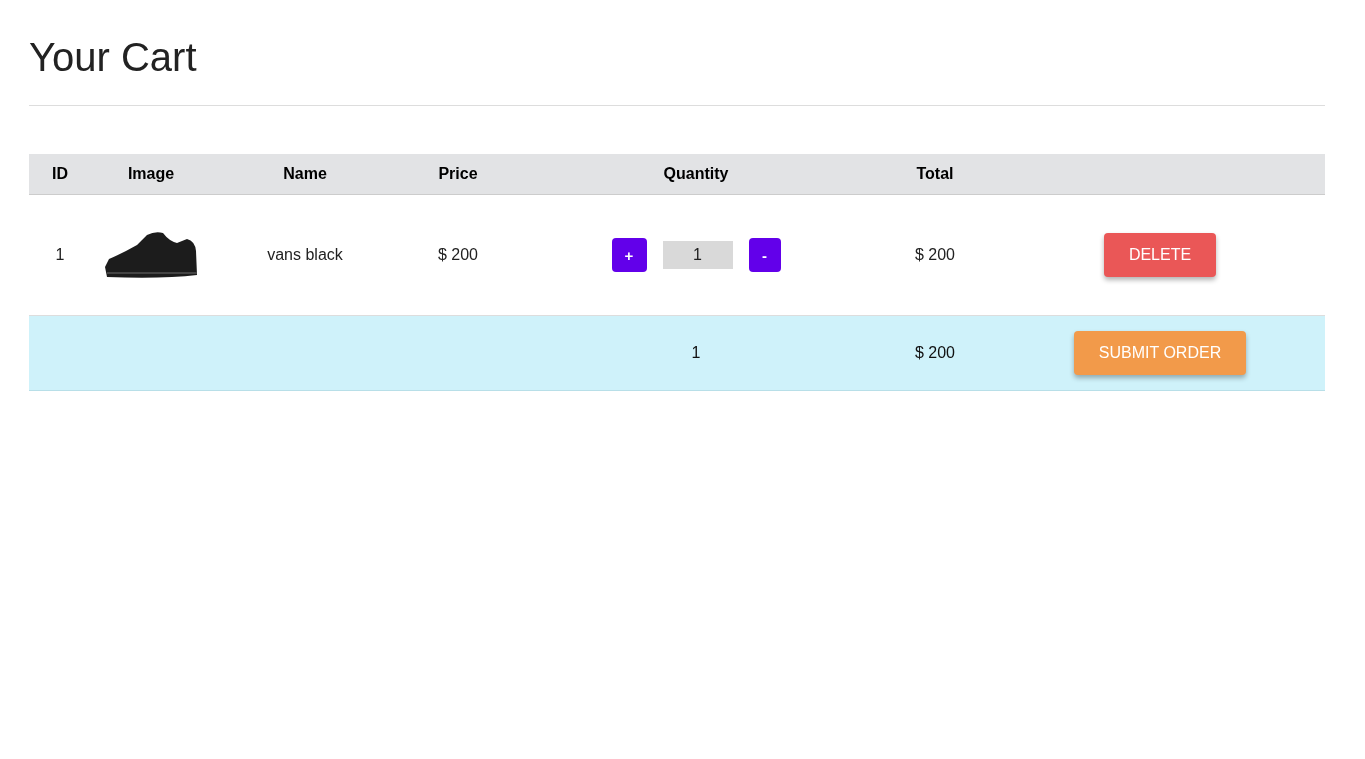  Describe the element at coordinates (457, 255) in the screenshot. I see `price-cell: $ 200` at that location.